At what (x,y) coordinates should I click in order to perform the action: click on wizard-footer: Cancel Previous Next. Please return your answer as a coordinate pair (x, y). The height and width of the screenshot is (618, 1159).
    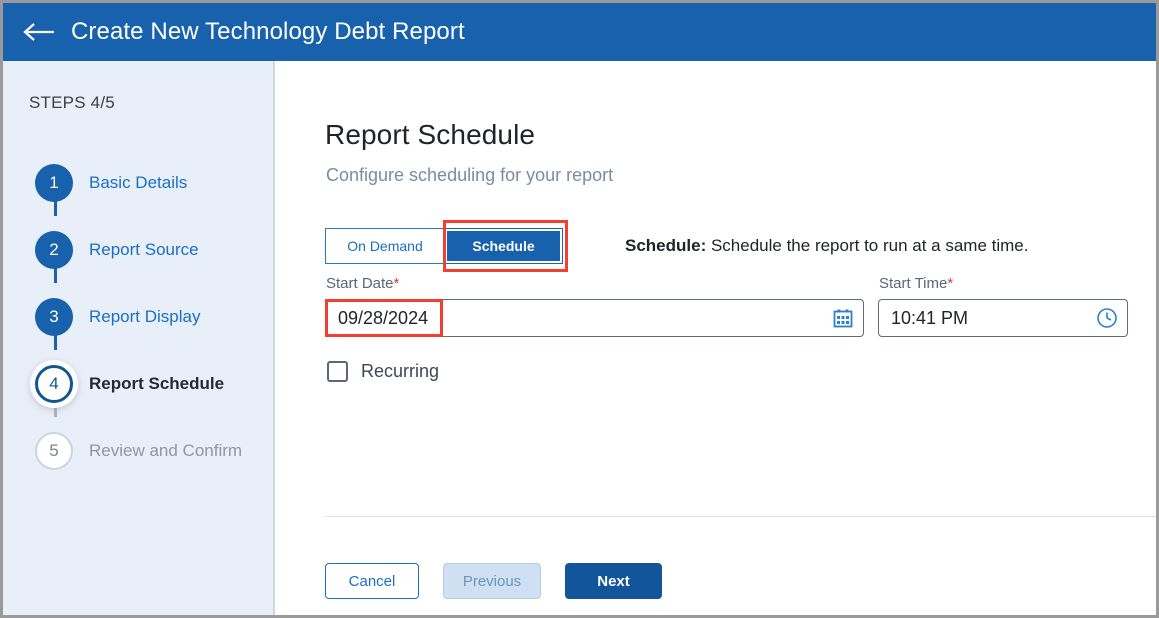
    Looking at the image, I should click on (493, 581).